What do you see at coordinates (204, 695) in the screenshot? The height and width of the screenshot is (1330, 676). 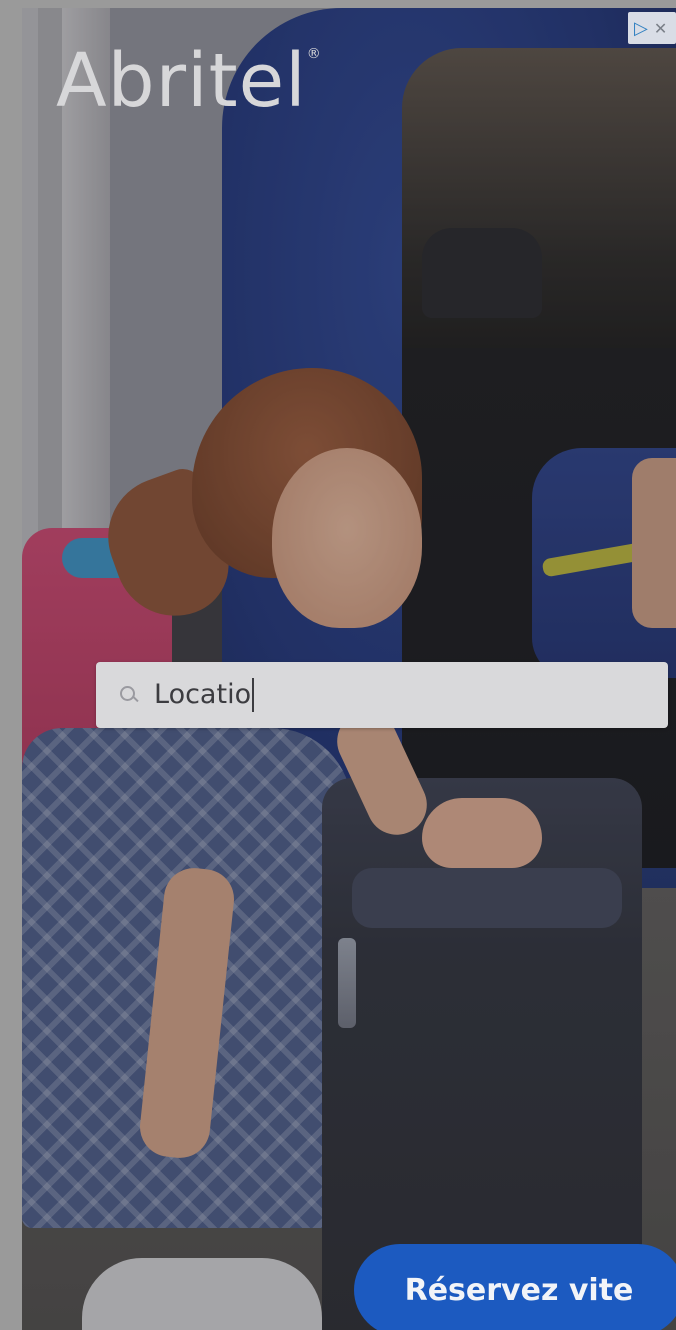 I see `search-typed-text: Locatio` at bounding box center [204, 695].